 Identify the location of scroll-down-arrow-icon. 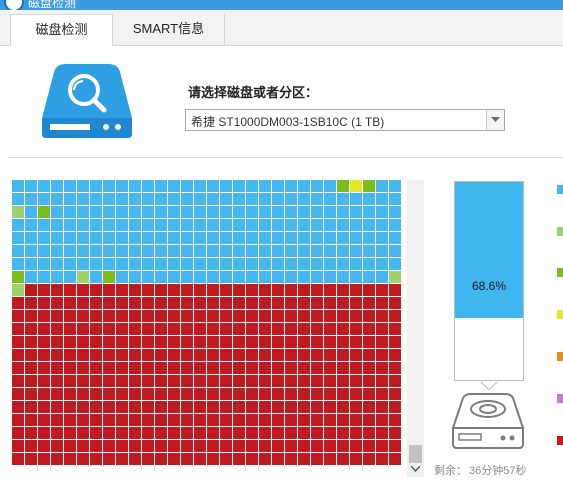
(415, 469).